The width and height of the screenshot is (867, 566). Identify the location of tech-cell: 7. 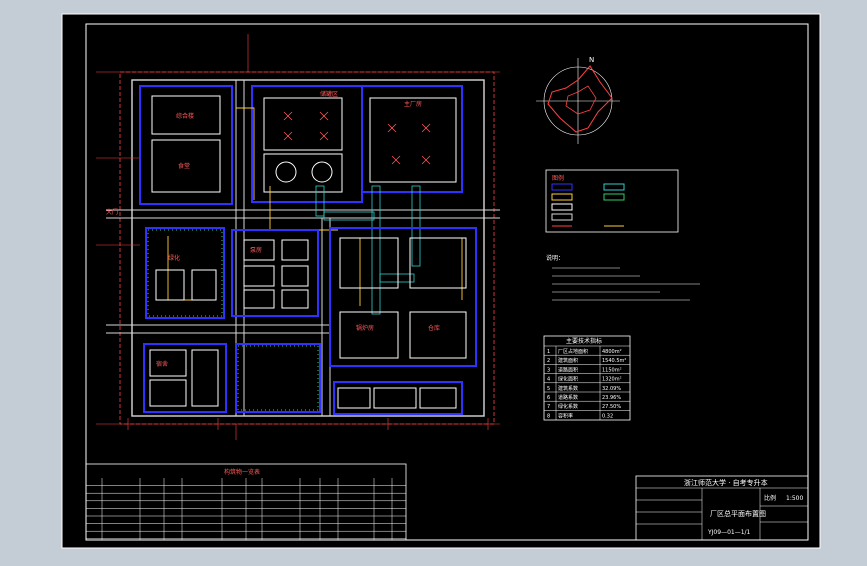
(548, 407).